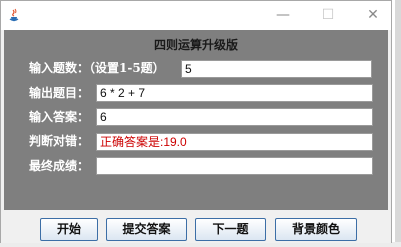  I want to click on close-icon: ✕, so click(373, 15).